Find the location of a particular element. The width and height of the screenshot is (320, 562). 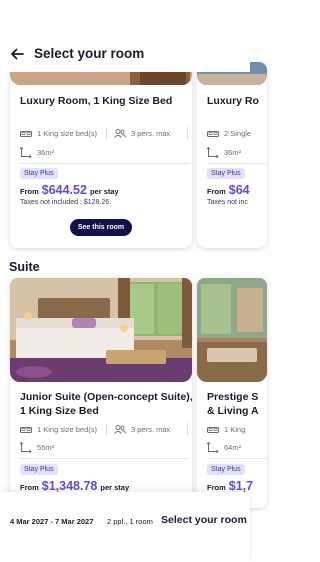

bed-label: 1 King is located at coordinates (235, 429).